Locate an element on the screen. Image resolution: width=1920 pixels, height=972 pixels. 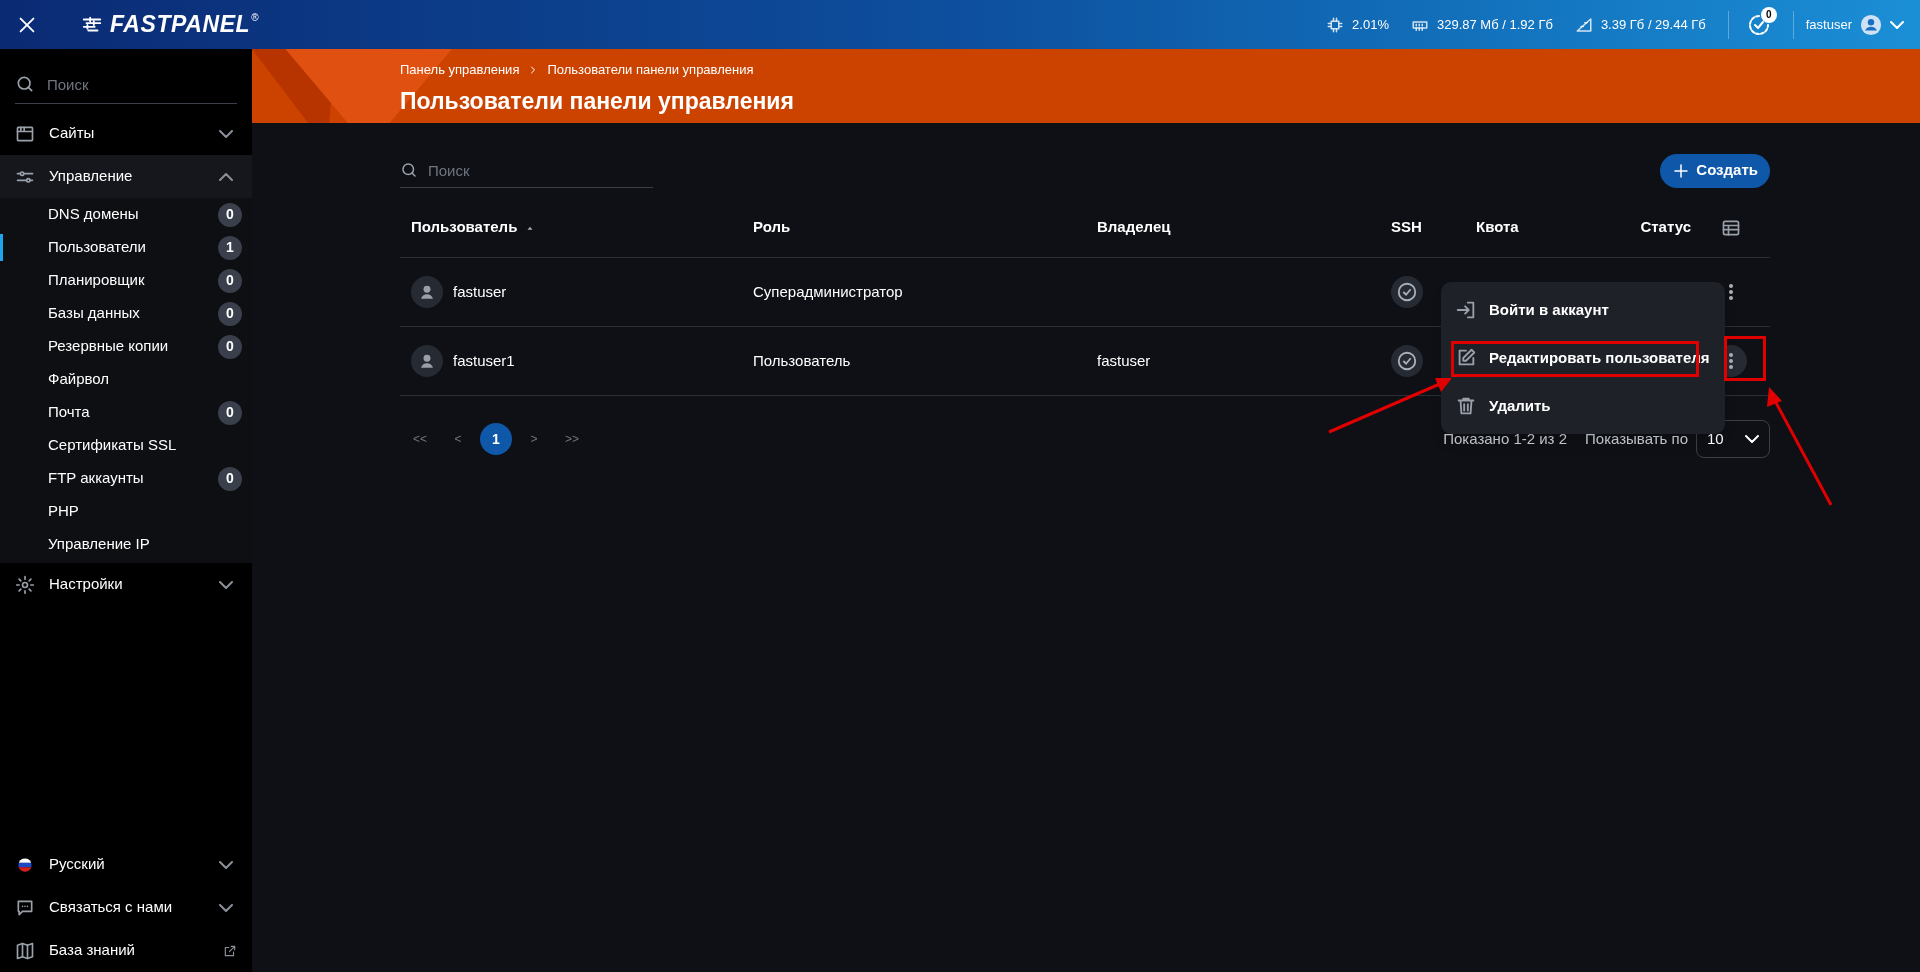
sidebar-item: Резервные копии 0 is located at coordinates (126, 346).